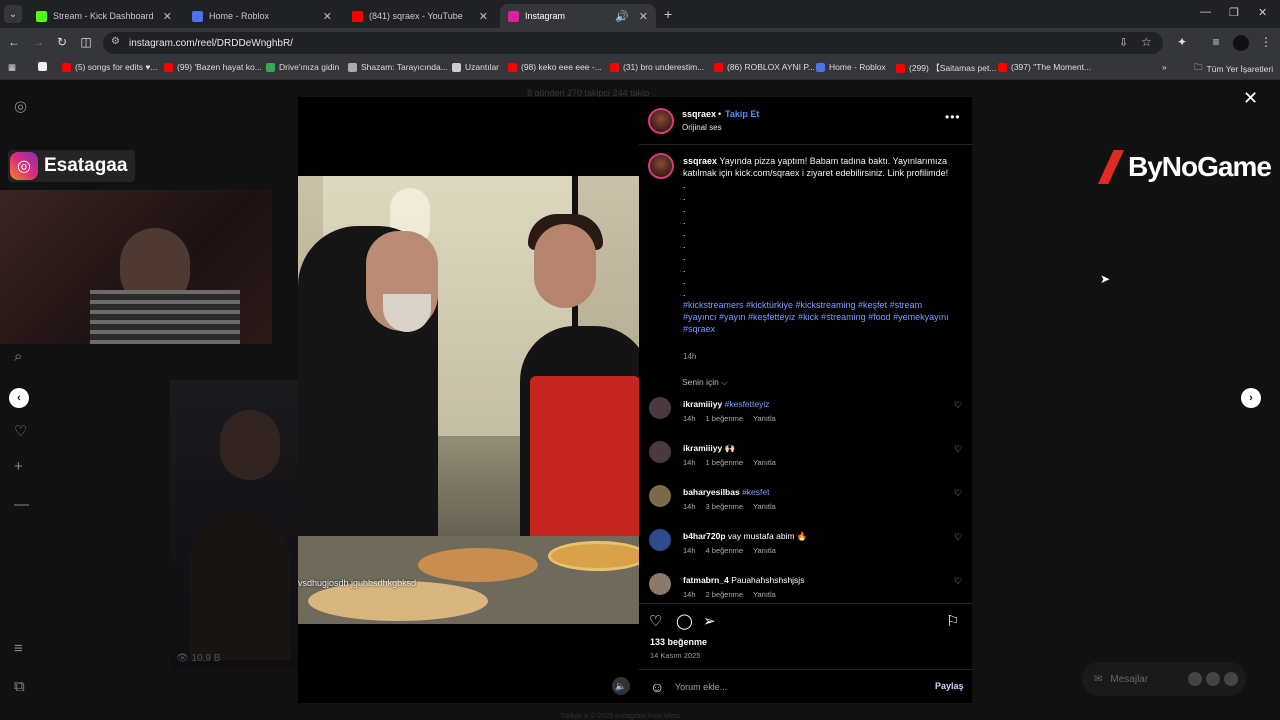 This screenshot has height=720, width=1280. Describe the element at coordinates (755, 492) in the screenshot. I see `comment-text: #kesfet` at that location.